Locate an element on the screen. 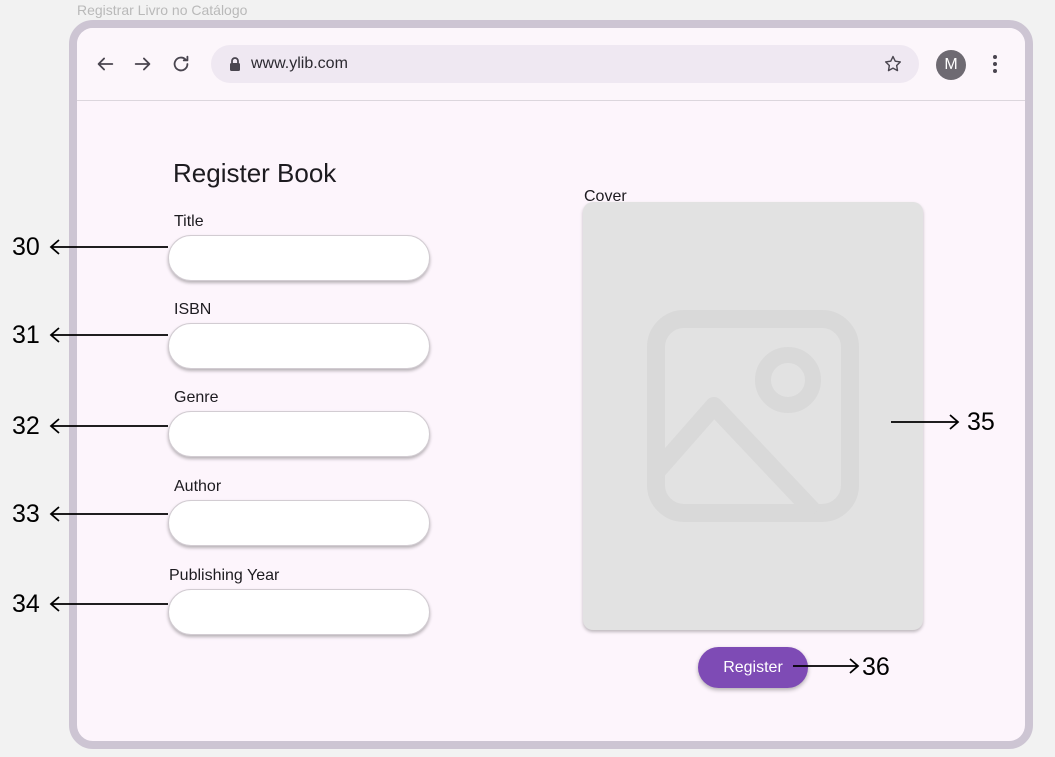  browser-toolbar: www.ylib.com M is located at coordinates (551, 64).